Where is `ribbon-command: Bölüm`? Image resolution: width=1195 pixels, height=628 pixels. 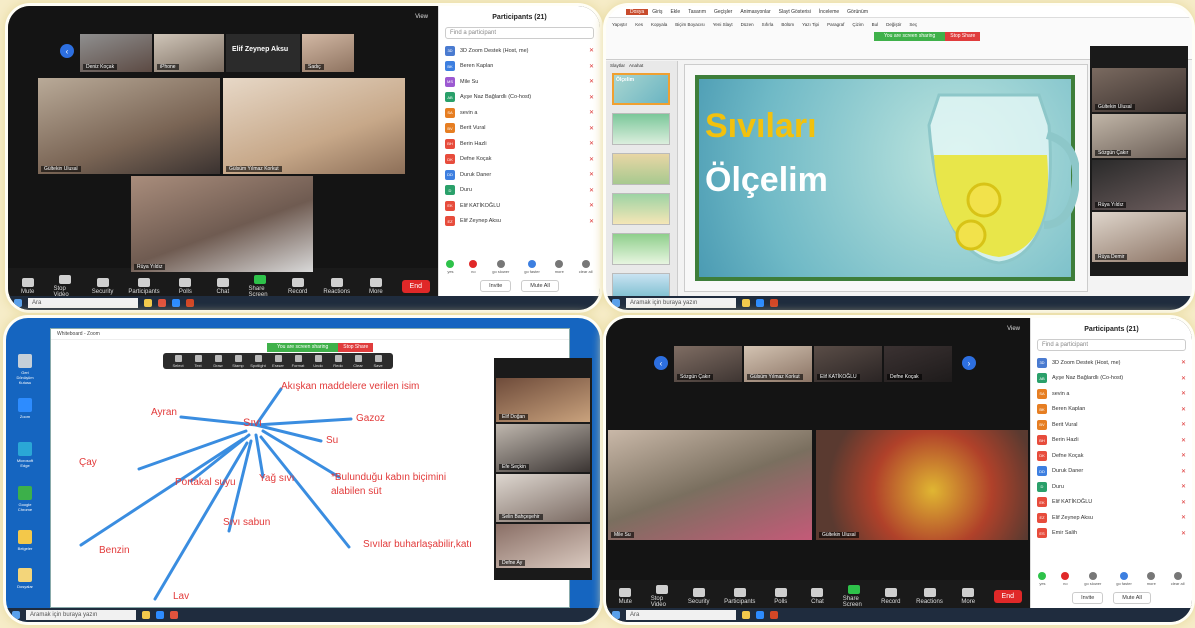
ribbon-command: Bölüm is located at coordinates (787, 24).